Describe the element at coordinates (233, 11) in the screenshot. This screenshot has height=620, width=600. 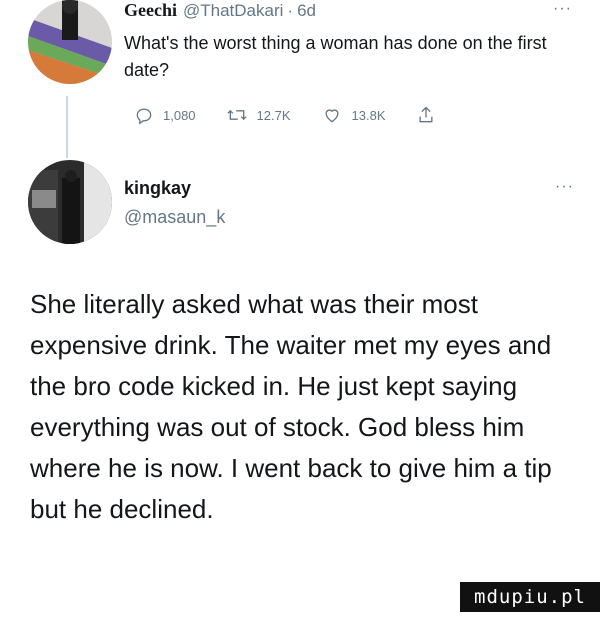
I see `user-handle: @ThatDakari` at that location.